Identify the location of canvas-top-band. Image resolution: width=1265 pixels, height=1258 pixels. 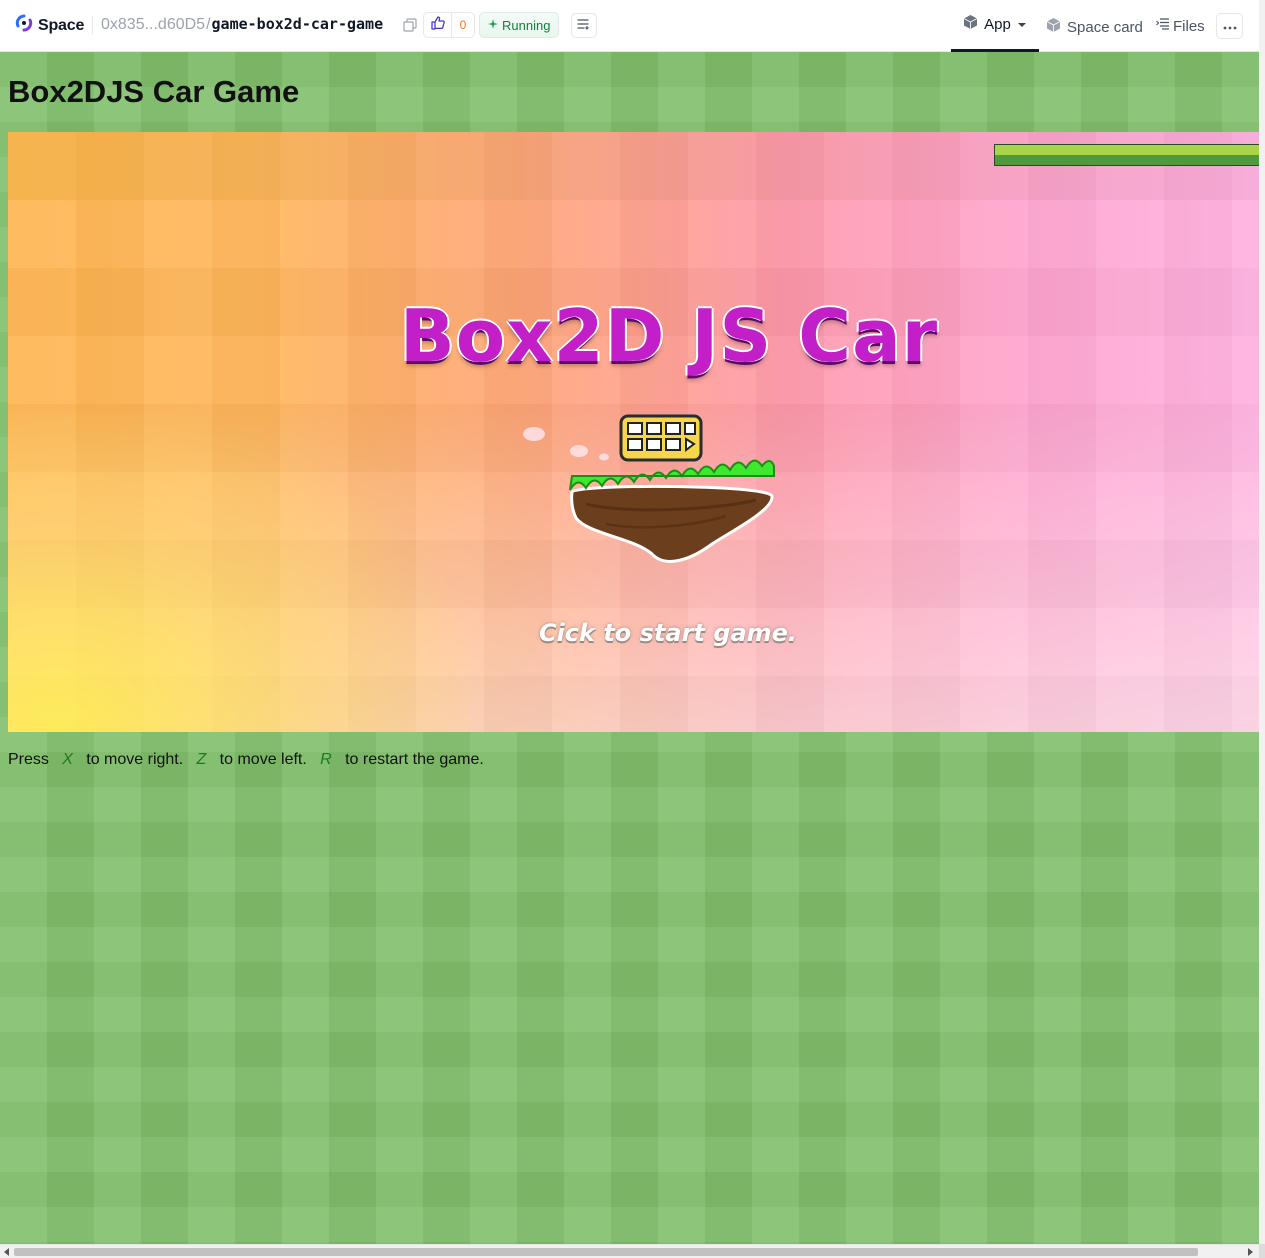
(633, 166).